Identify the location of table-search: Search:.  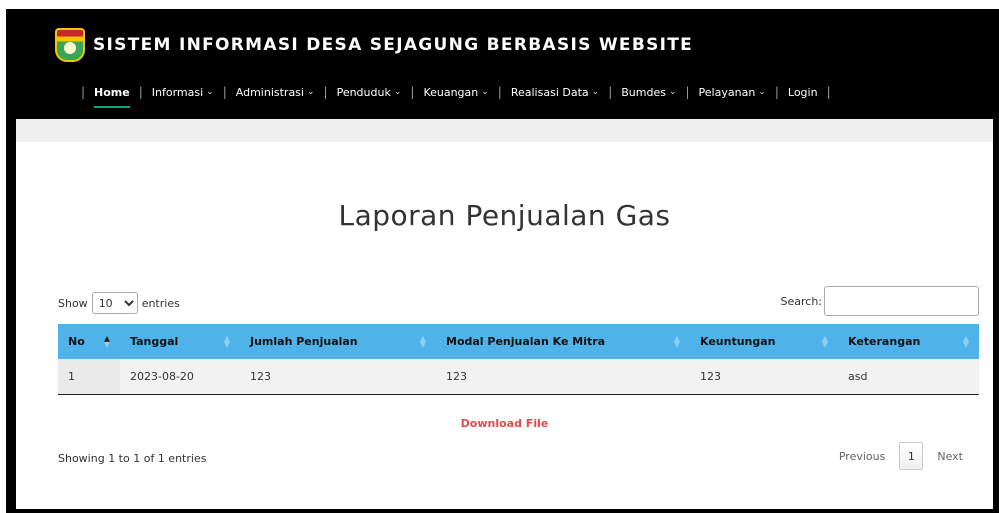
(879, 301).